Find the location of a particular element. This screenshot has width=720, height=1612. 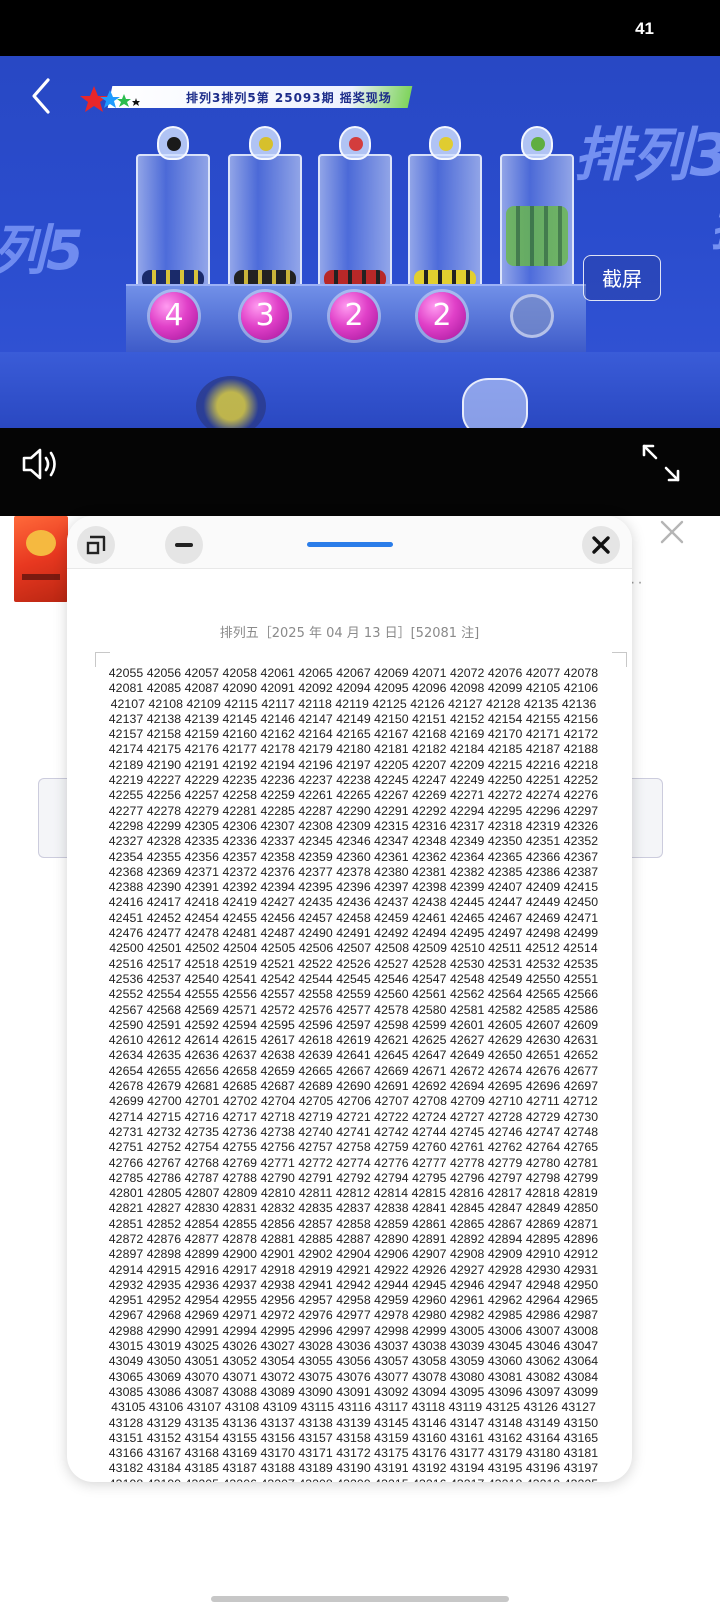

drag-handle is located at coordinates (350, 544).